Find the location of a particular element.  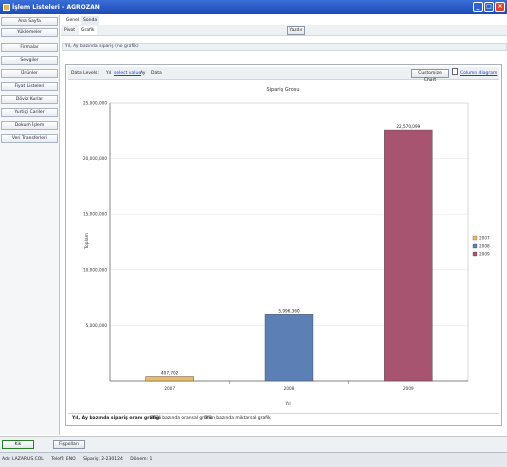

legend-label: 2007 is located at coordinates (484, 238).